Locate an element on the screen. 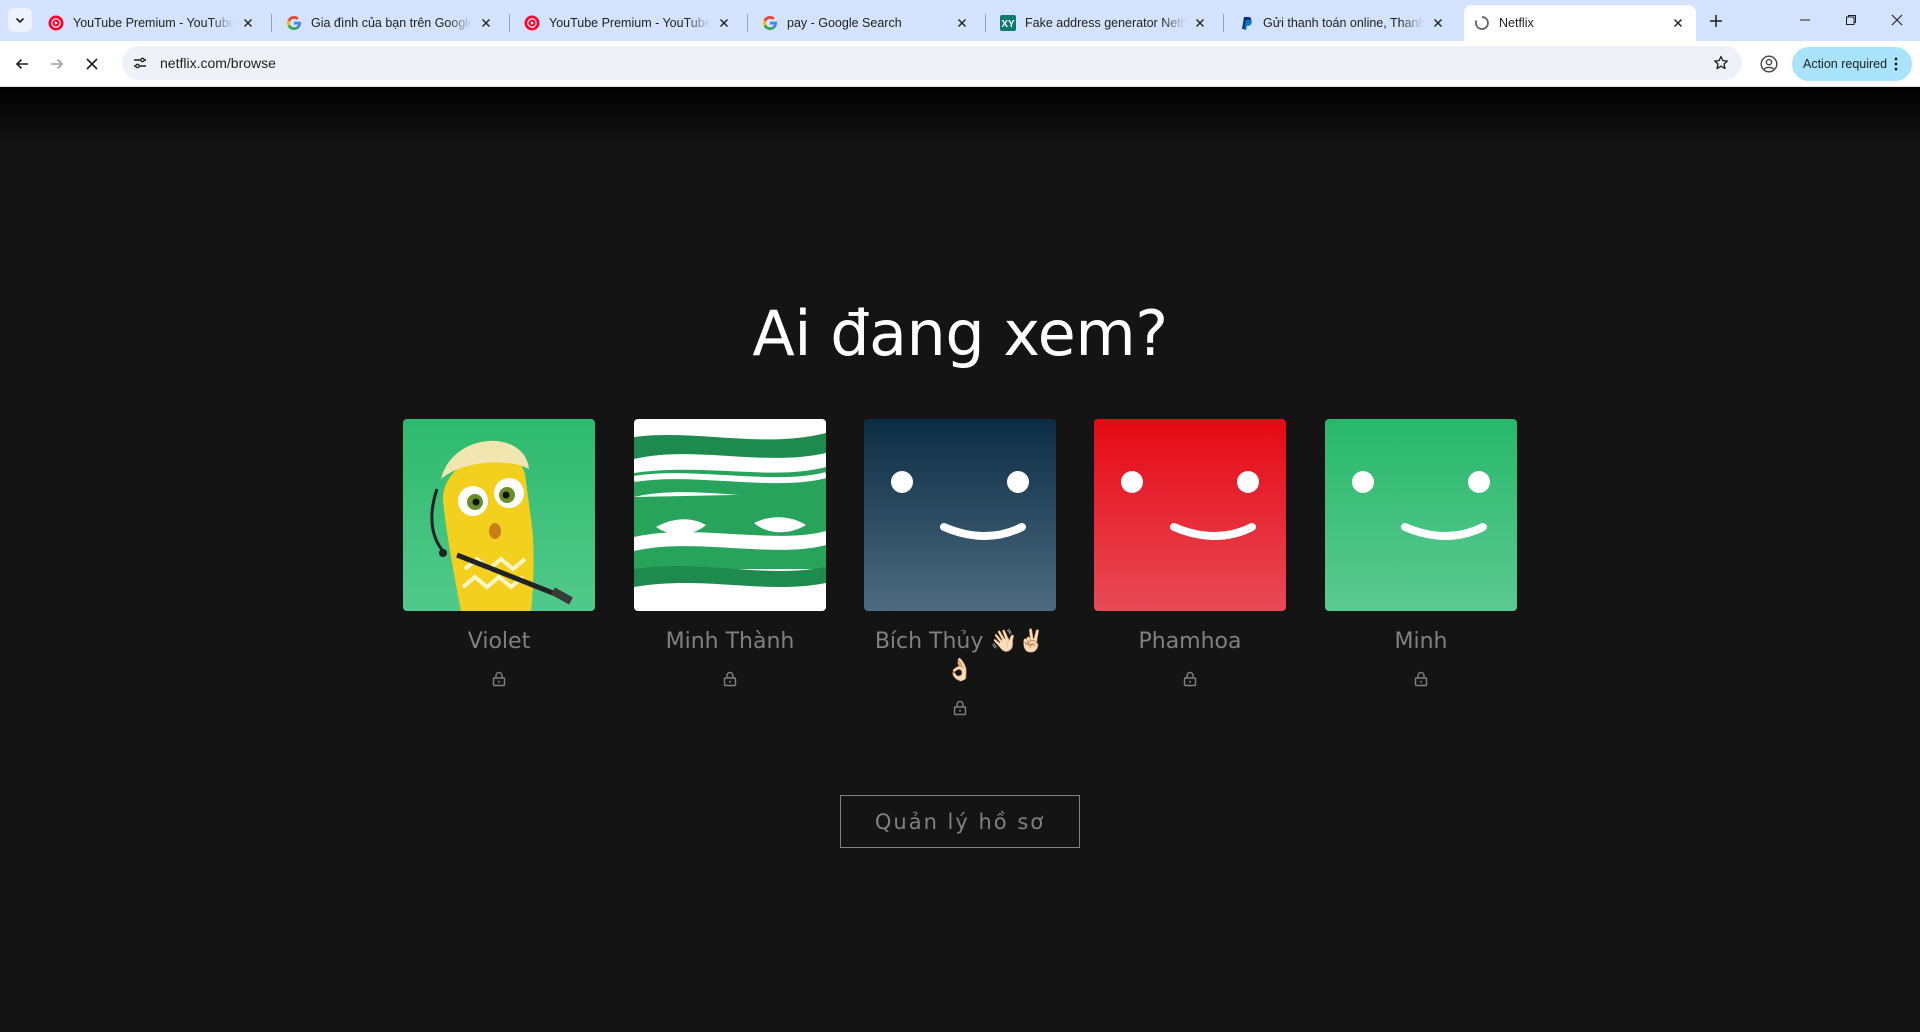  svg-text: XY is located at coordinates (1008, 24).